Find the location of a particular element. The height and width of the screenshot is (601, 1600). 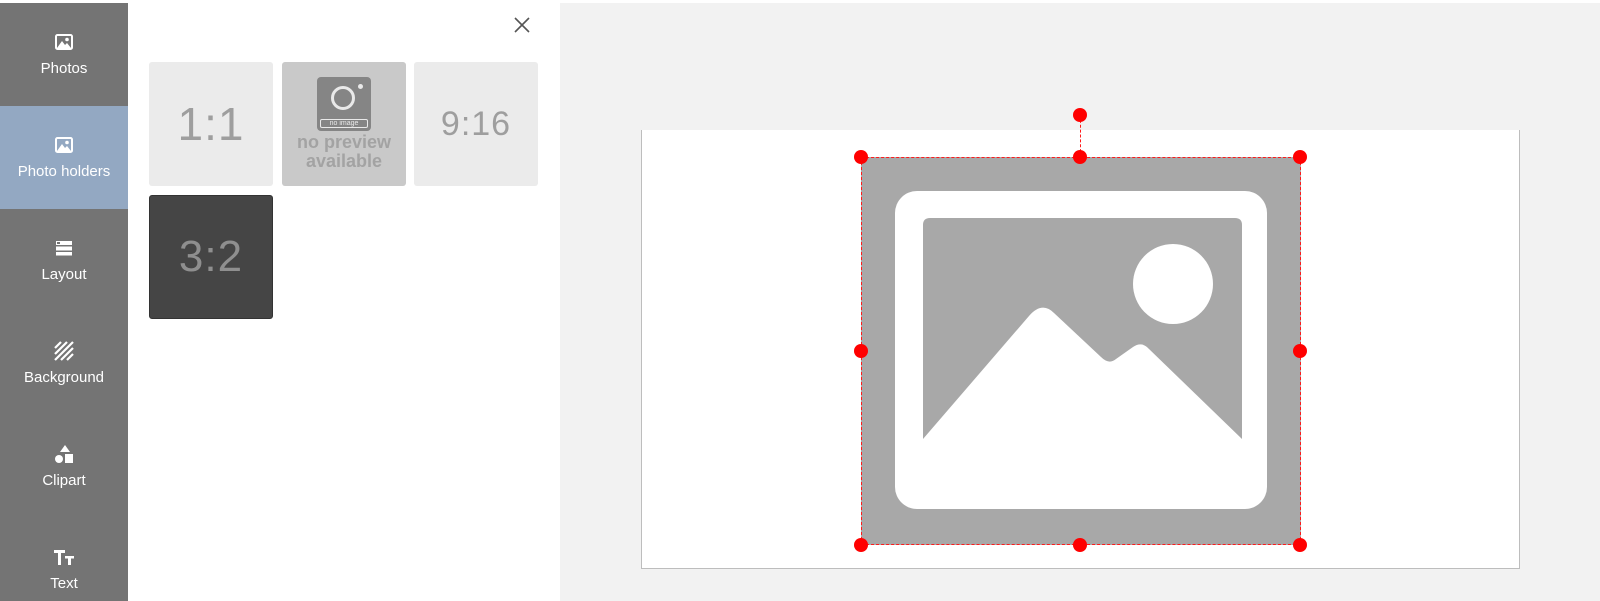

ratio-label: 1:1 is located at coordinates (211, 124).